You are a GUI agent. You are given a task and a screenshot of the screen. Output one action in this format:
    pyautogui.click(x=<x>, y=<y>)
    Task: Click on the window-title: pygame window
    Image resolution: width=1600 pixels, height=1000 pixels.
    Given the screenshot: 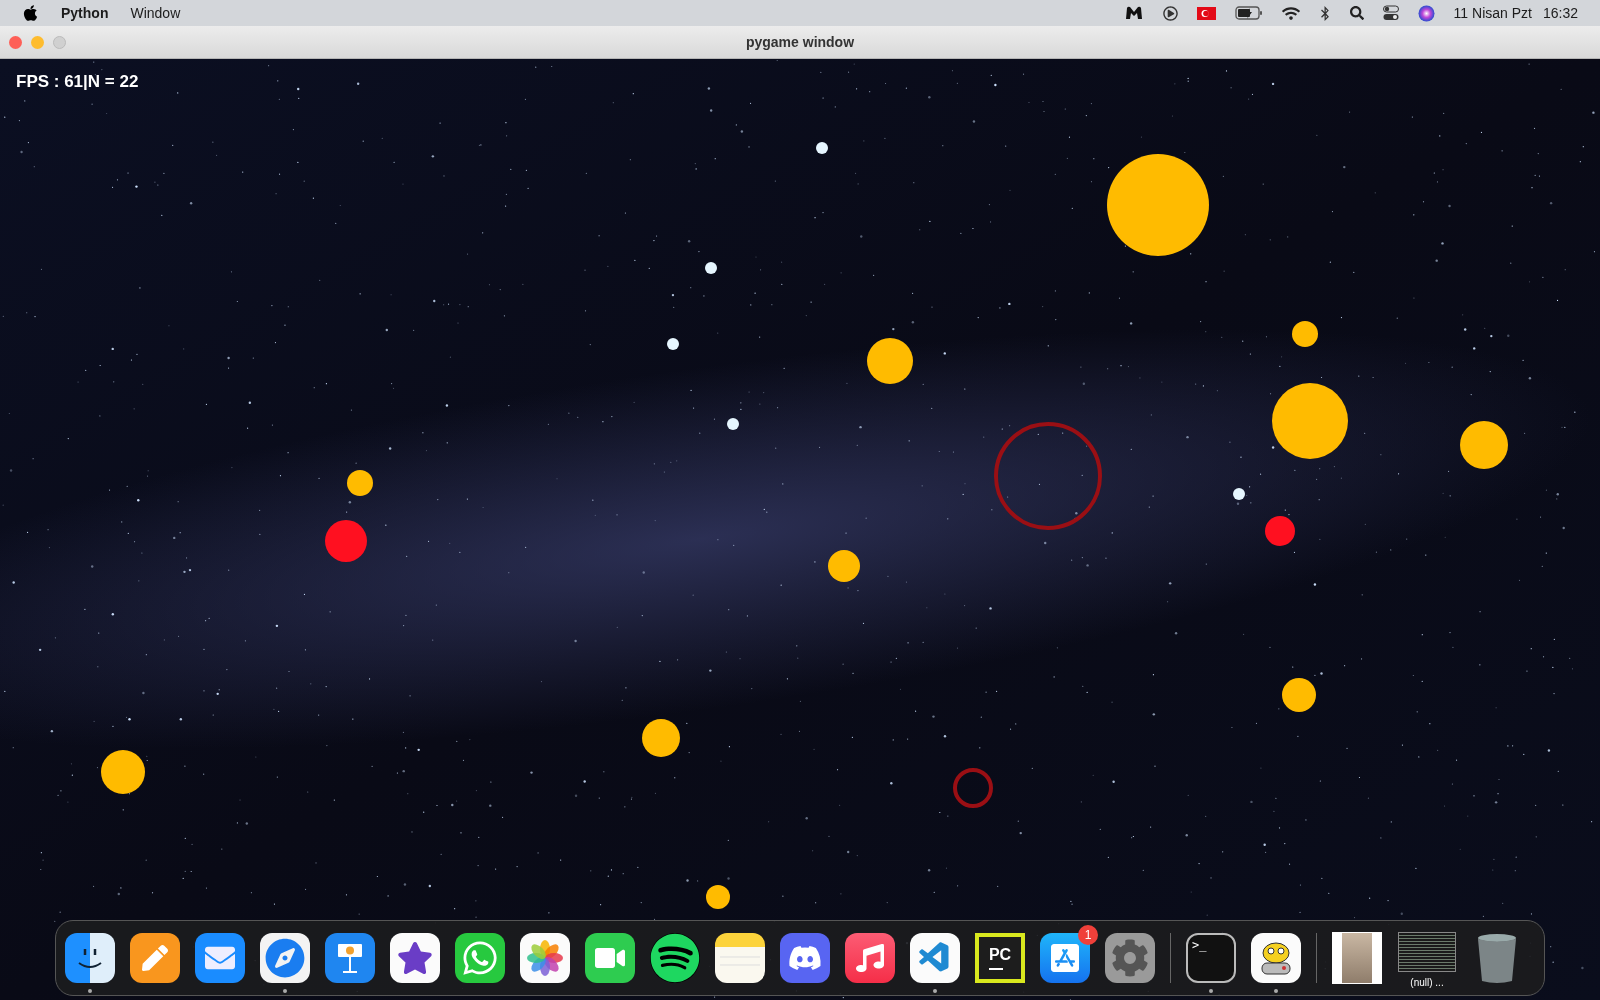 What is the action you would take?
    pyautogui.click(x=800, y=42)
    